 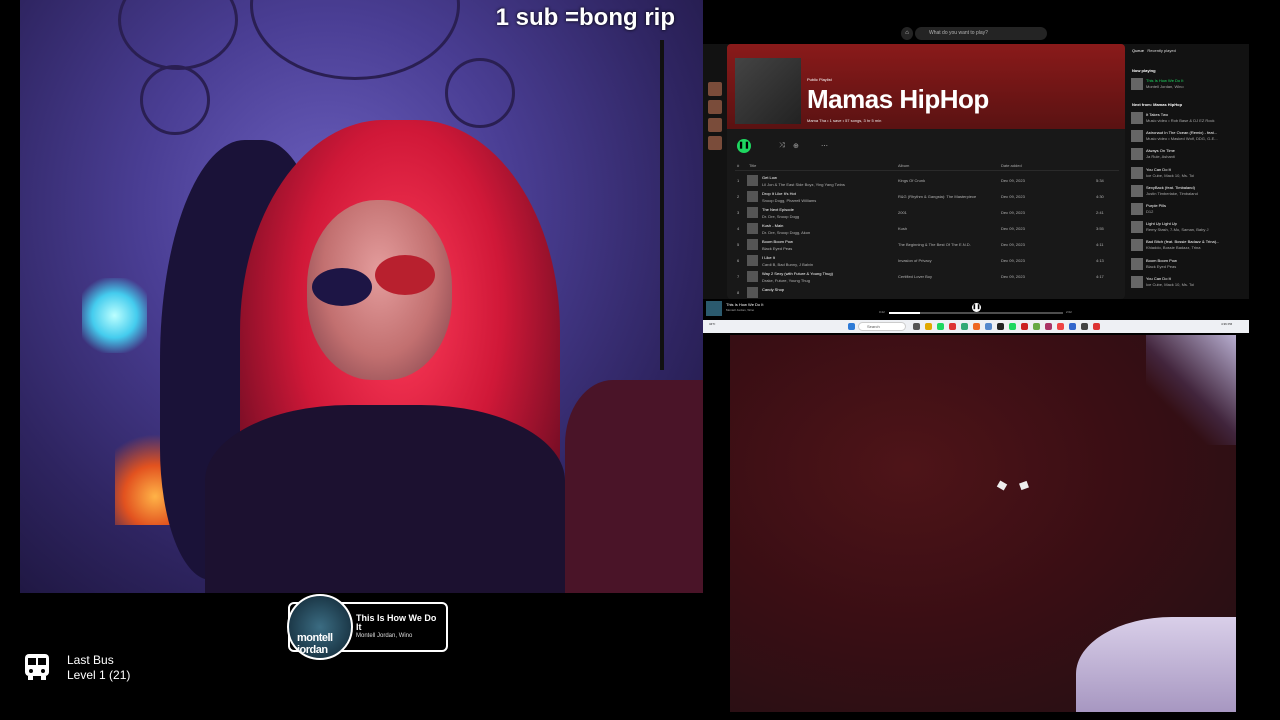 I want to click on taskbar: 34°F Search 4:36 PM, so click(x=976, y=326).